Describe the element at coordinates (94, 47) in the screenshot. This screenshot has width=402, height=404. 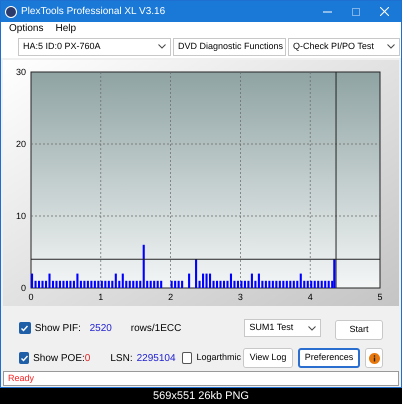
I see `dropdown: HA:5 ID:0 PX-760A` at that location.